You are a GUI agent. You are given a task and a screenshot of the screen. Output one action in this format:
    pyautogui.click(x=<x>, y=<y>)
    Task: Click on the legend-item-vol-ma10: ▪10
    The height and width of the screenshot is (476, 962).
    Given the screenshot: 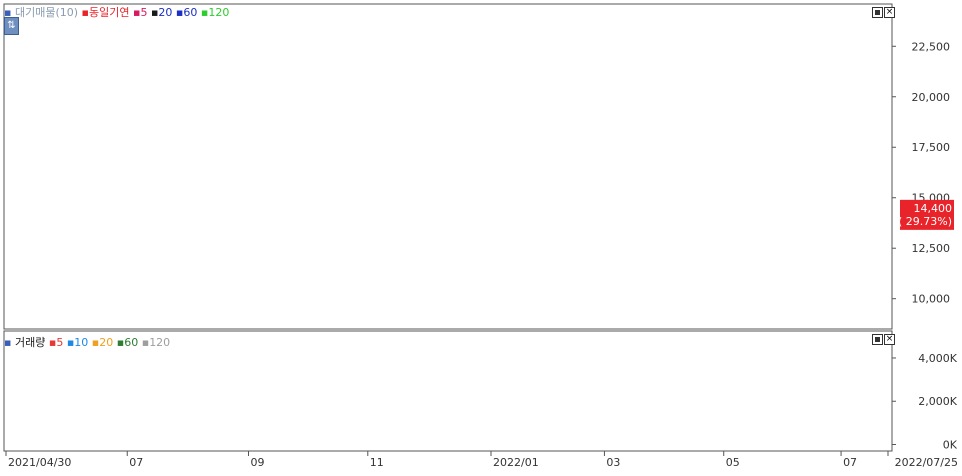 What is the action you would take?
    pyautogui.click(x=77, y=342)
    